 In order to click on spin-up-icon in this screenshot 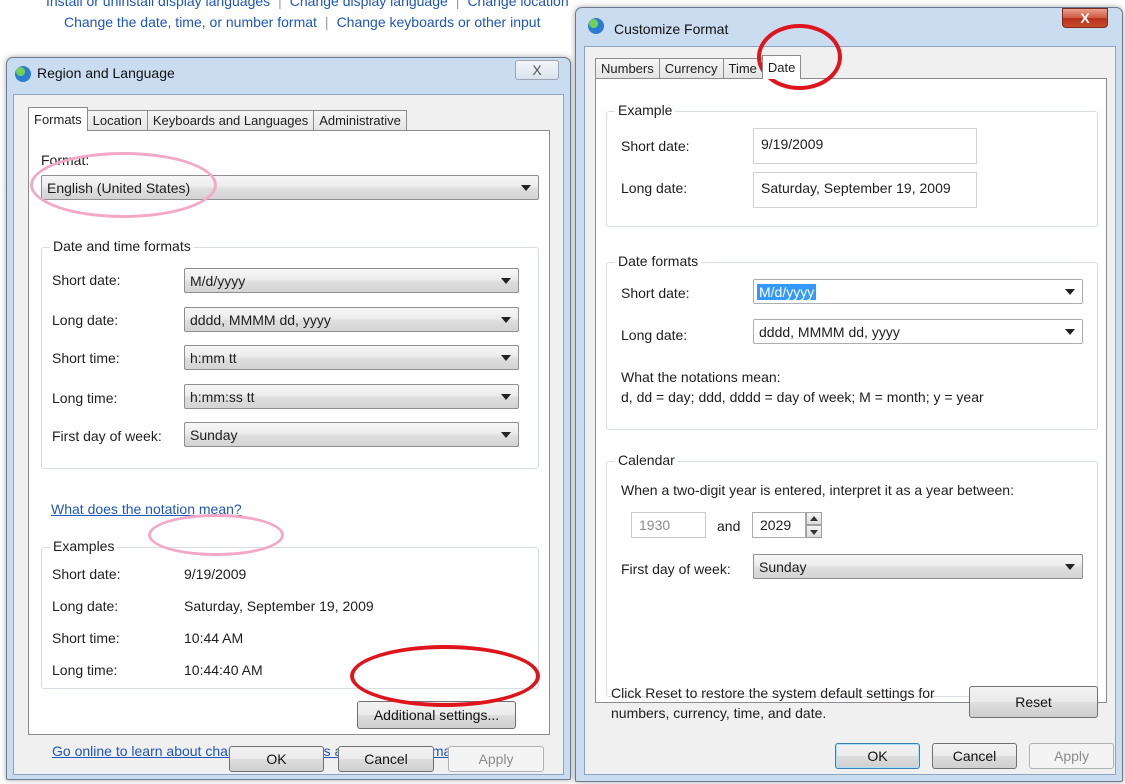, I will do `click(814, 518)`.